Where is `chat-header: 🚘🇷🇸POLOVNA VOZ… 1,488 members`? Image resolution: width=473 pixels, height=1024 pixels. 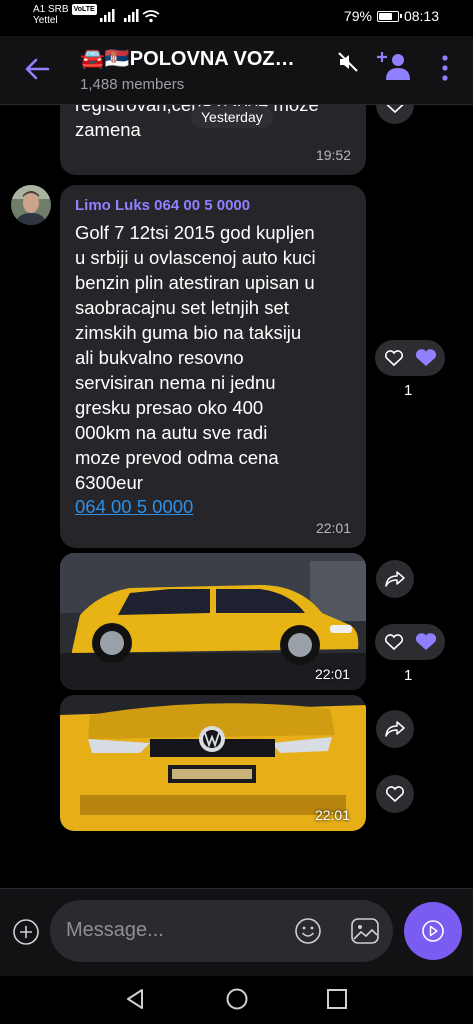
chat-header: 🚘🇷🇸POLOVNA VOZ… 1,488 members is located at coordinates (236, 70).